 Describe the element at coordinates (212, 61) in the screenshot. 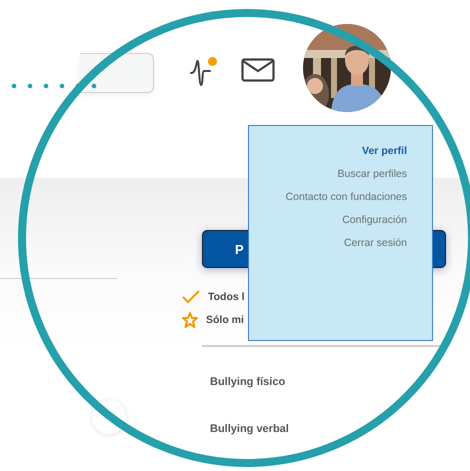

I see `notification-dot` at that location.